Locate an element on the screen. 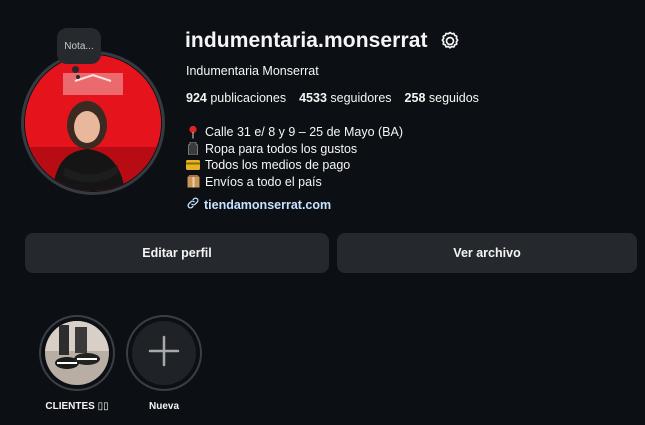 Image resolution: width=645 pixels, height=425 pixels. pin-icon is located at coordinates (193, 132).